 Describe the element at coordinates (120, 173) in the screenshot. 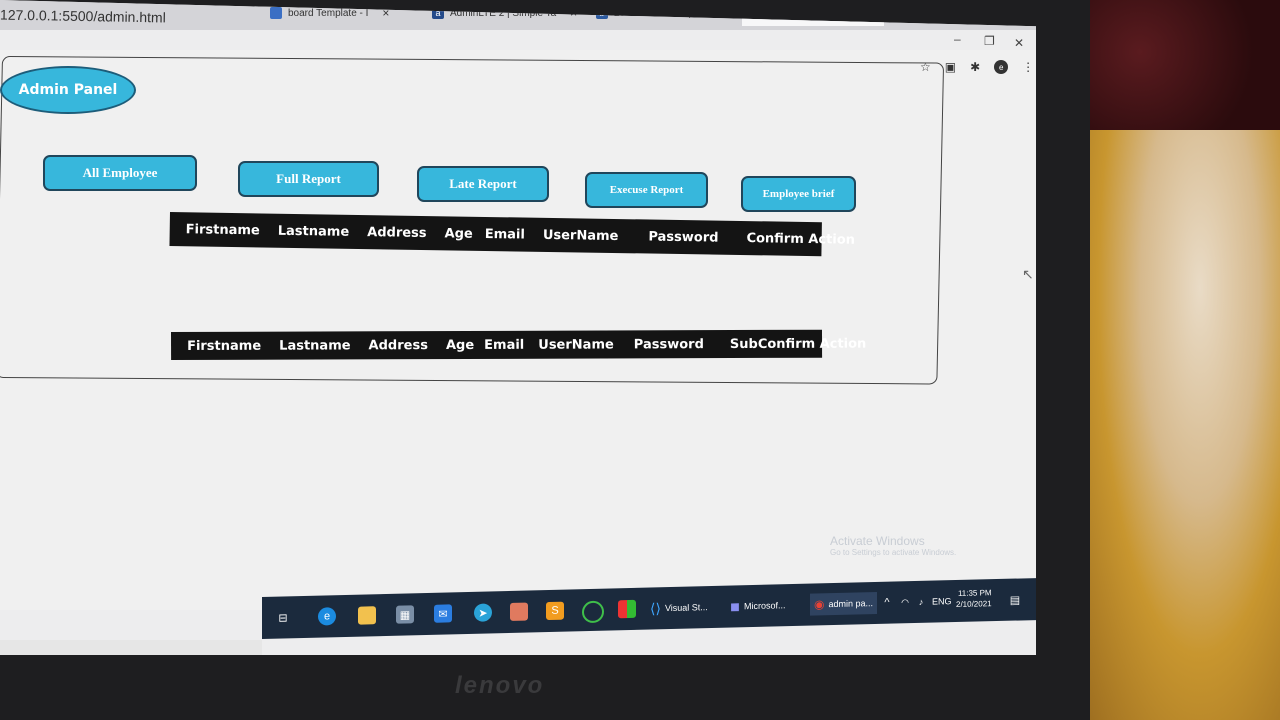

I see `all-employee-button: All Employee` at that location.